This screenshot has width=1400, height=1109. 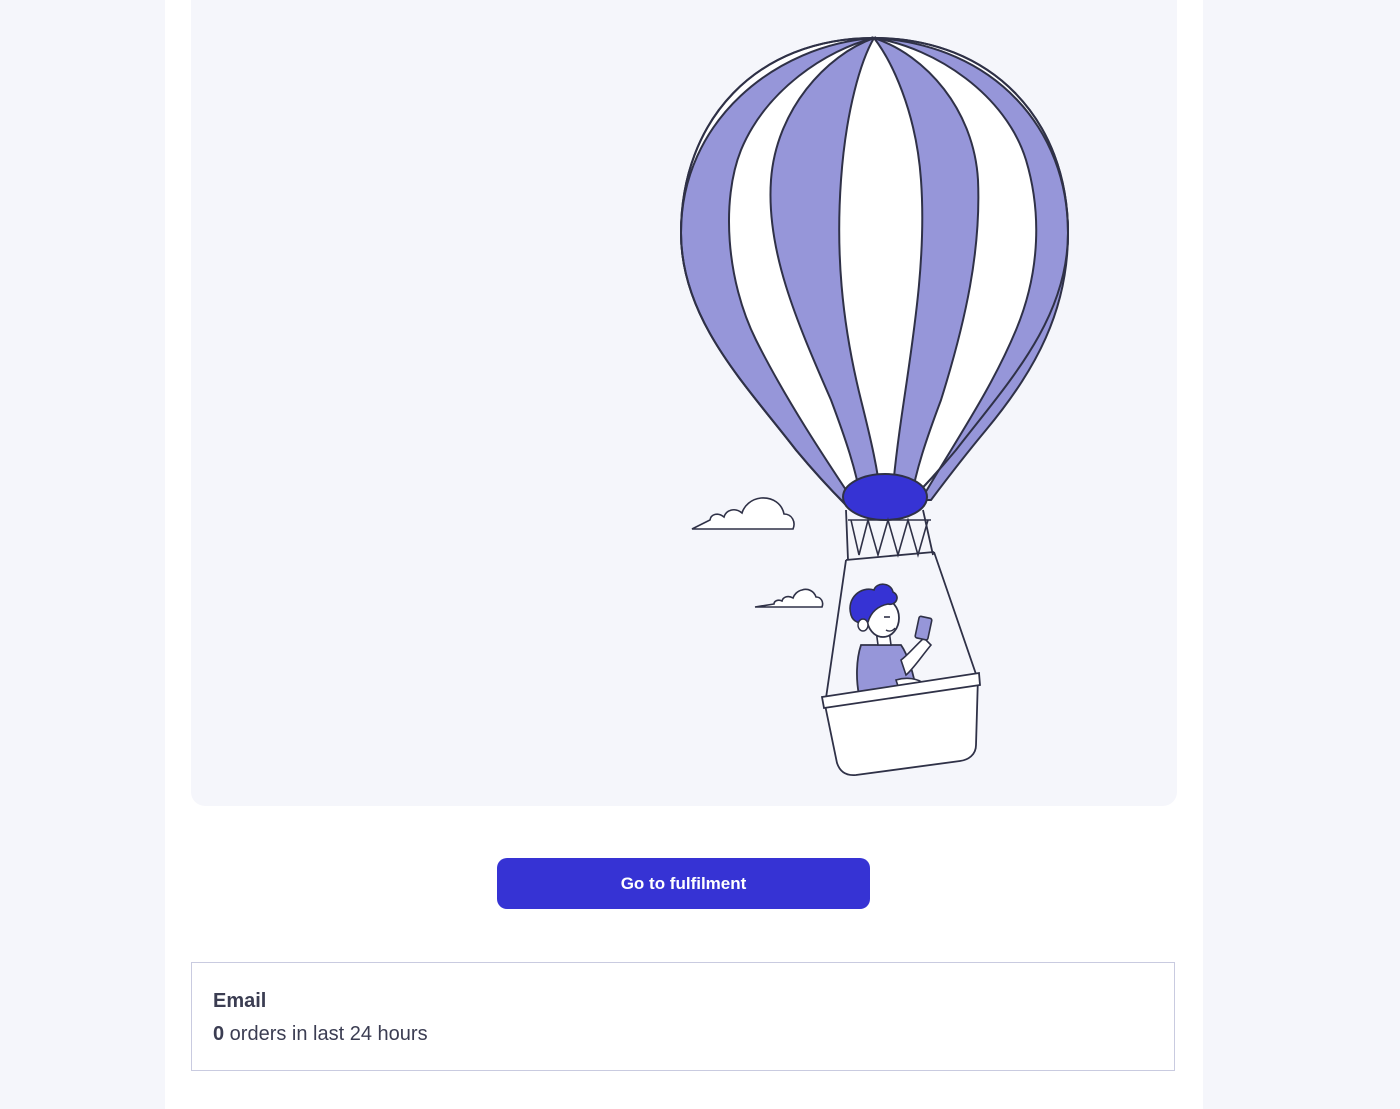 I want to click on channel-order-stat: 0 orders in last 24 hours, so click(x=320, y=1034).